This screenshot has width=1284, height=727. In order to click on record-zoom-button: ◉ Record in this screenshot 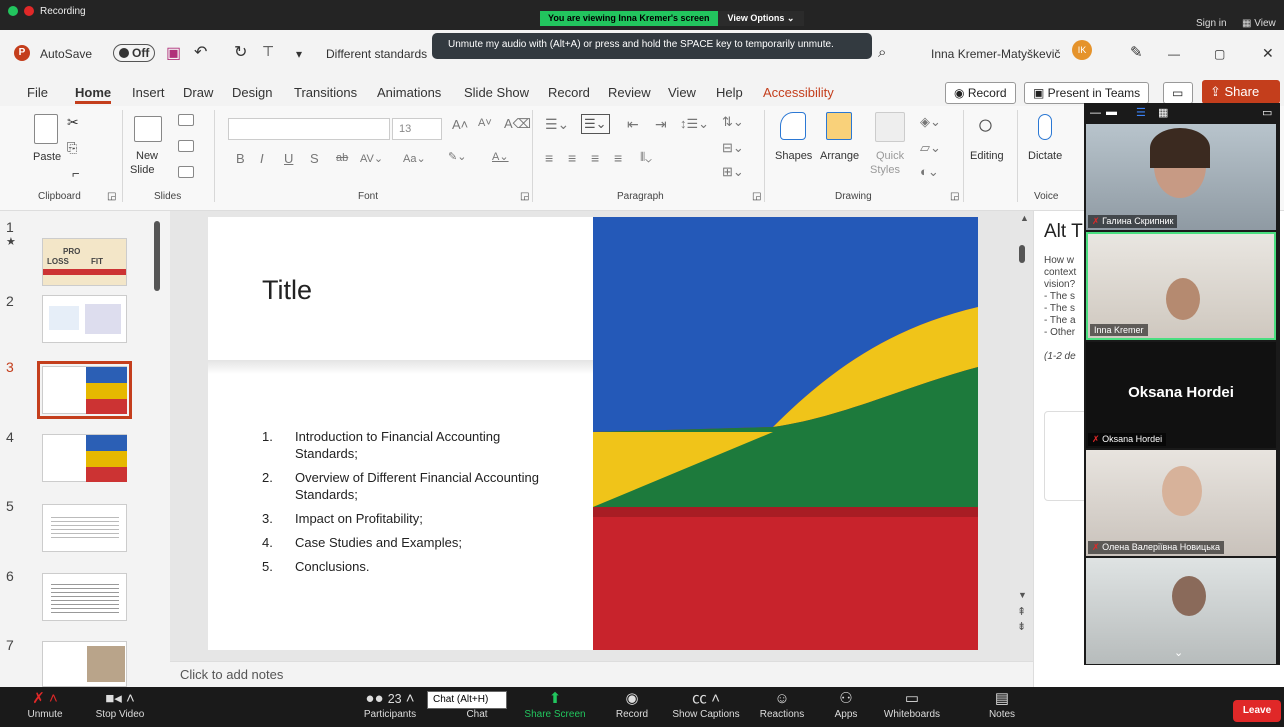, I will do `click(632, 704)`.